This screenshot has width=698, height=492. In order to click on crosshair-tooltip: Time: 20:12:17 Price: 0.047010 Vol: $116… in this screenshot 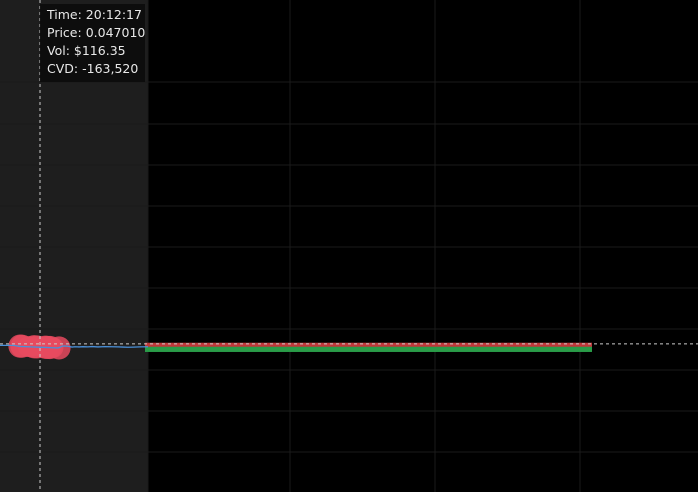, I will do `click(92, 43)`.